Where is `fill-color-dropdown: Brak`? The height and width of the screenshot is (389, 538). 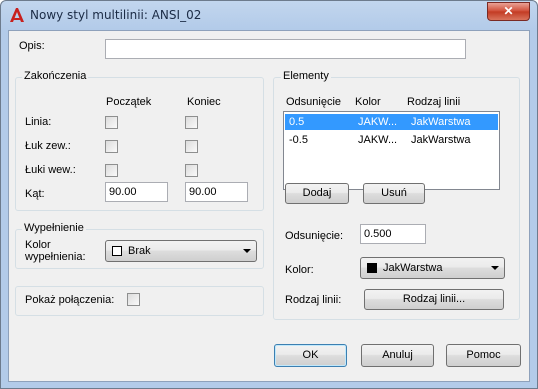 fill-color-dropdown: Brak is located at coordinates (181, 251).